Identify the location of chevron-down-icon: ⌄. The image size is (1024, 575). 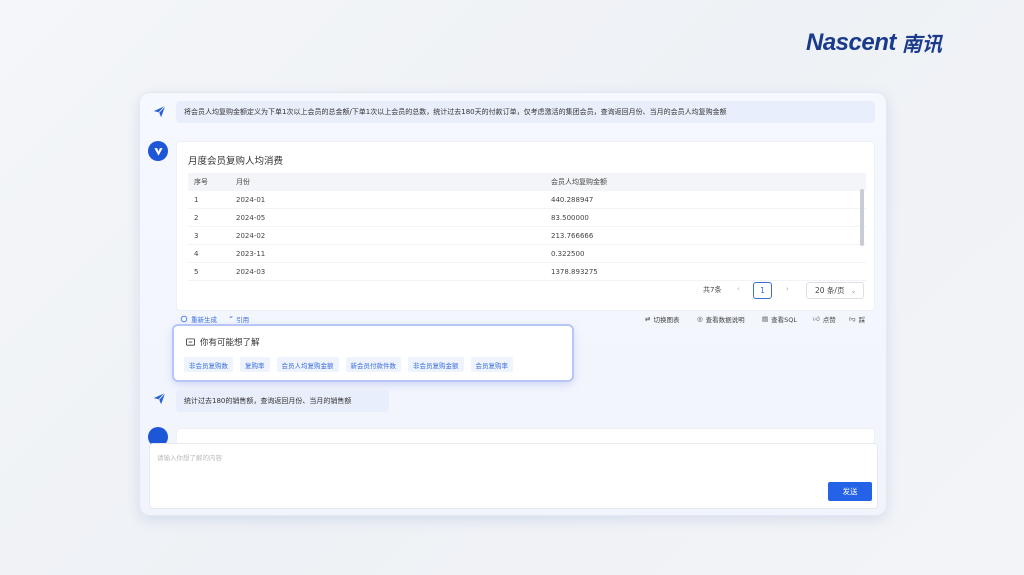
(853, 290).